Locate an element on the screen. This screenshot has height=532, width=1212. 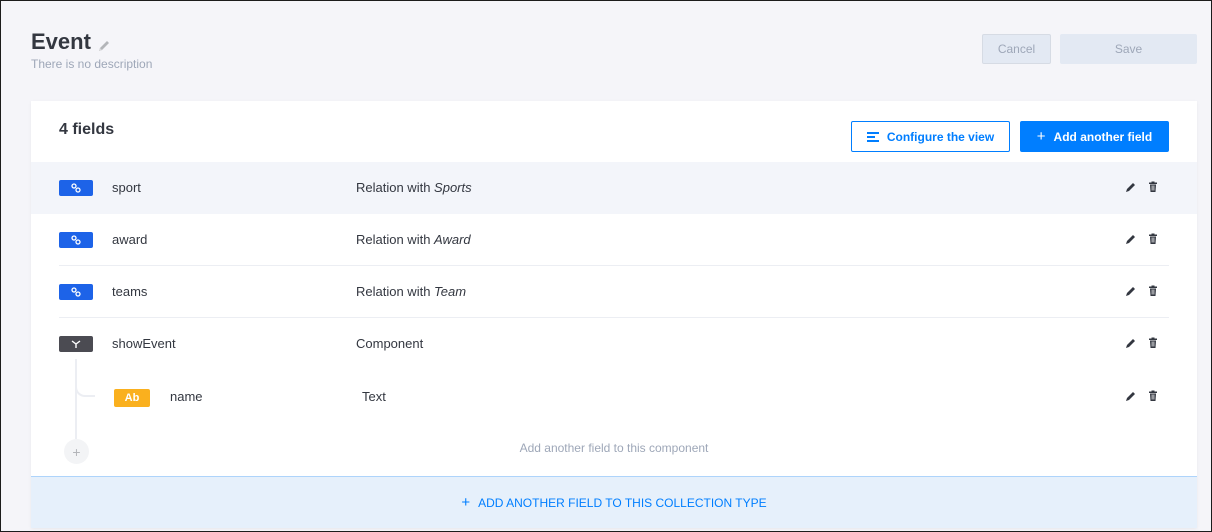
text-type-badge: Ab is located at coordinates (132, 398).